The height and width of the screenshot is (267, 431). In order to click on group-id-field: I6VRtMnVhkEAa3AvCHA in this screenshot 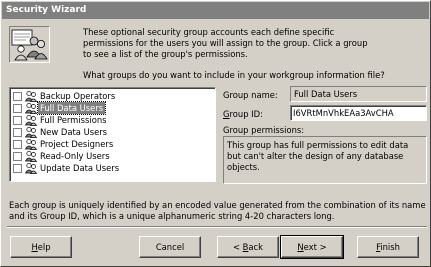, I will do `click(358, 113)`.